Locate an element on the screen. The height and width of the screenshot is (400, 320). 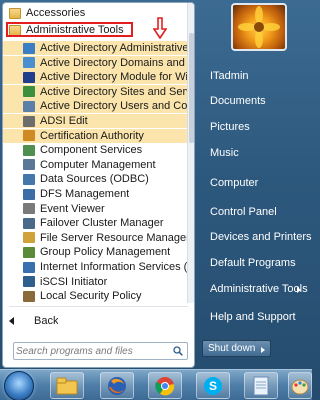
documents-link: Documents is located at coordinates (238, 101).